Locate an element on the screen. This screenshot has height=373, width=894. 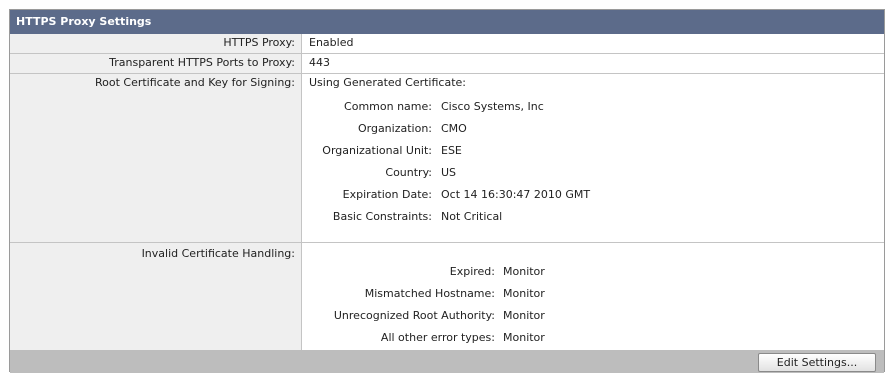
transparent-ports-value: 443 is located at coordinates (319, 62).